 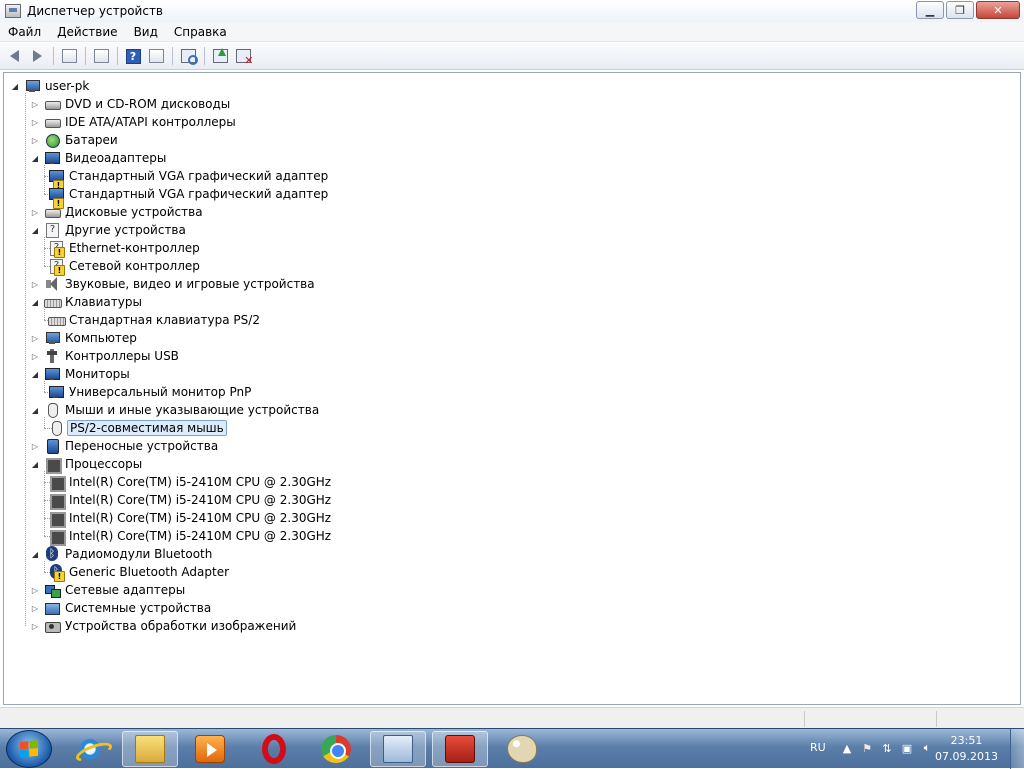 I want to click on volume-icon: 🔈︎, so click(x=927, y=748).